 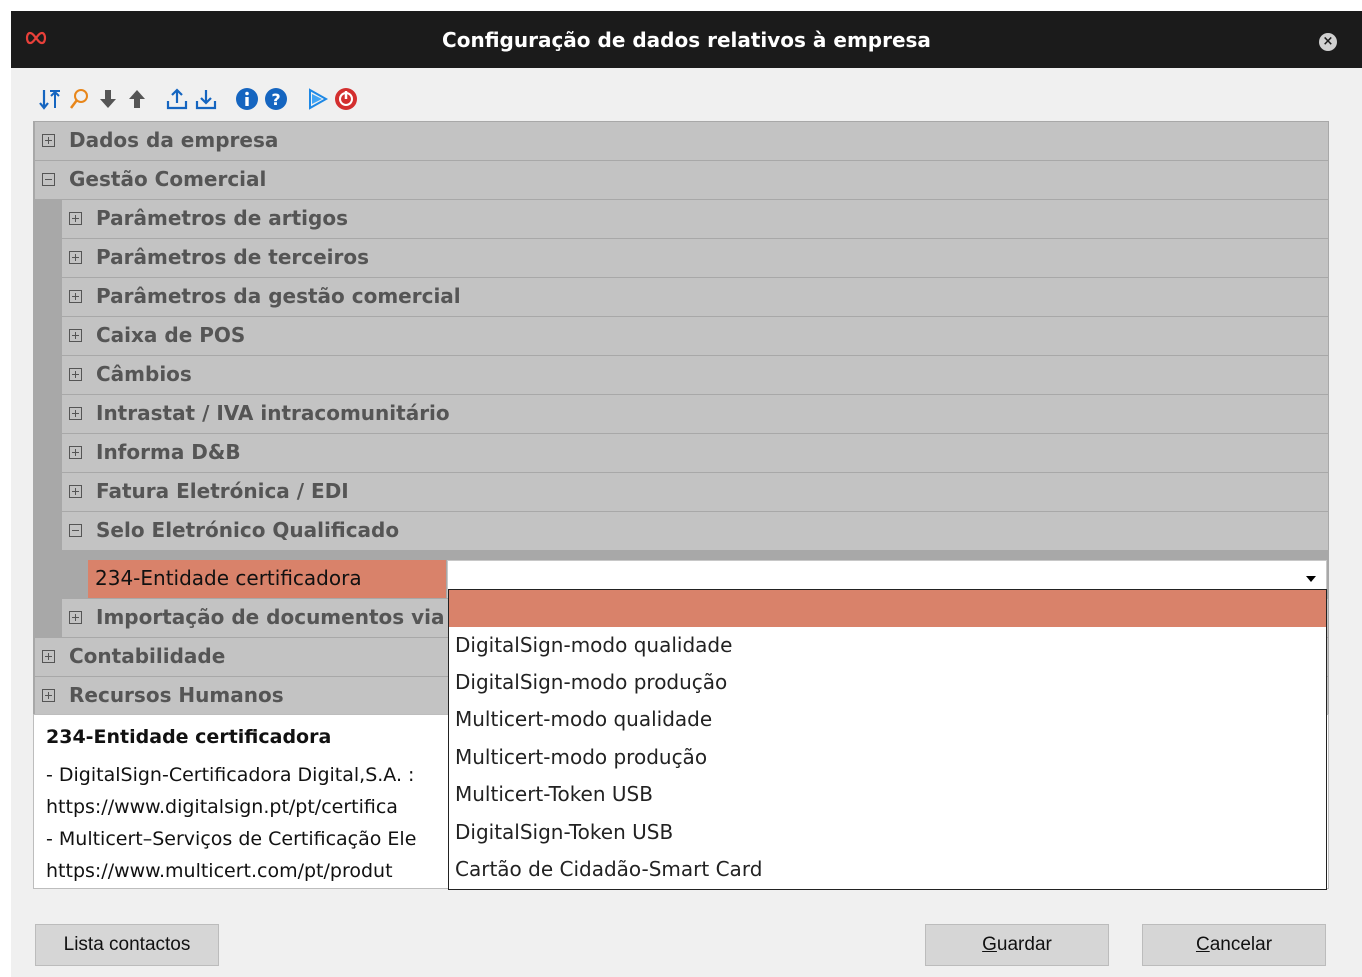 What do you see at coordinates (887, 720) in the screenshot?
I see `dropdown-option: Multicert-modo qualidade` at bounding box center [887, 720].